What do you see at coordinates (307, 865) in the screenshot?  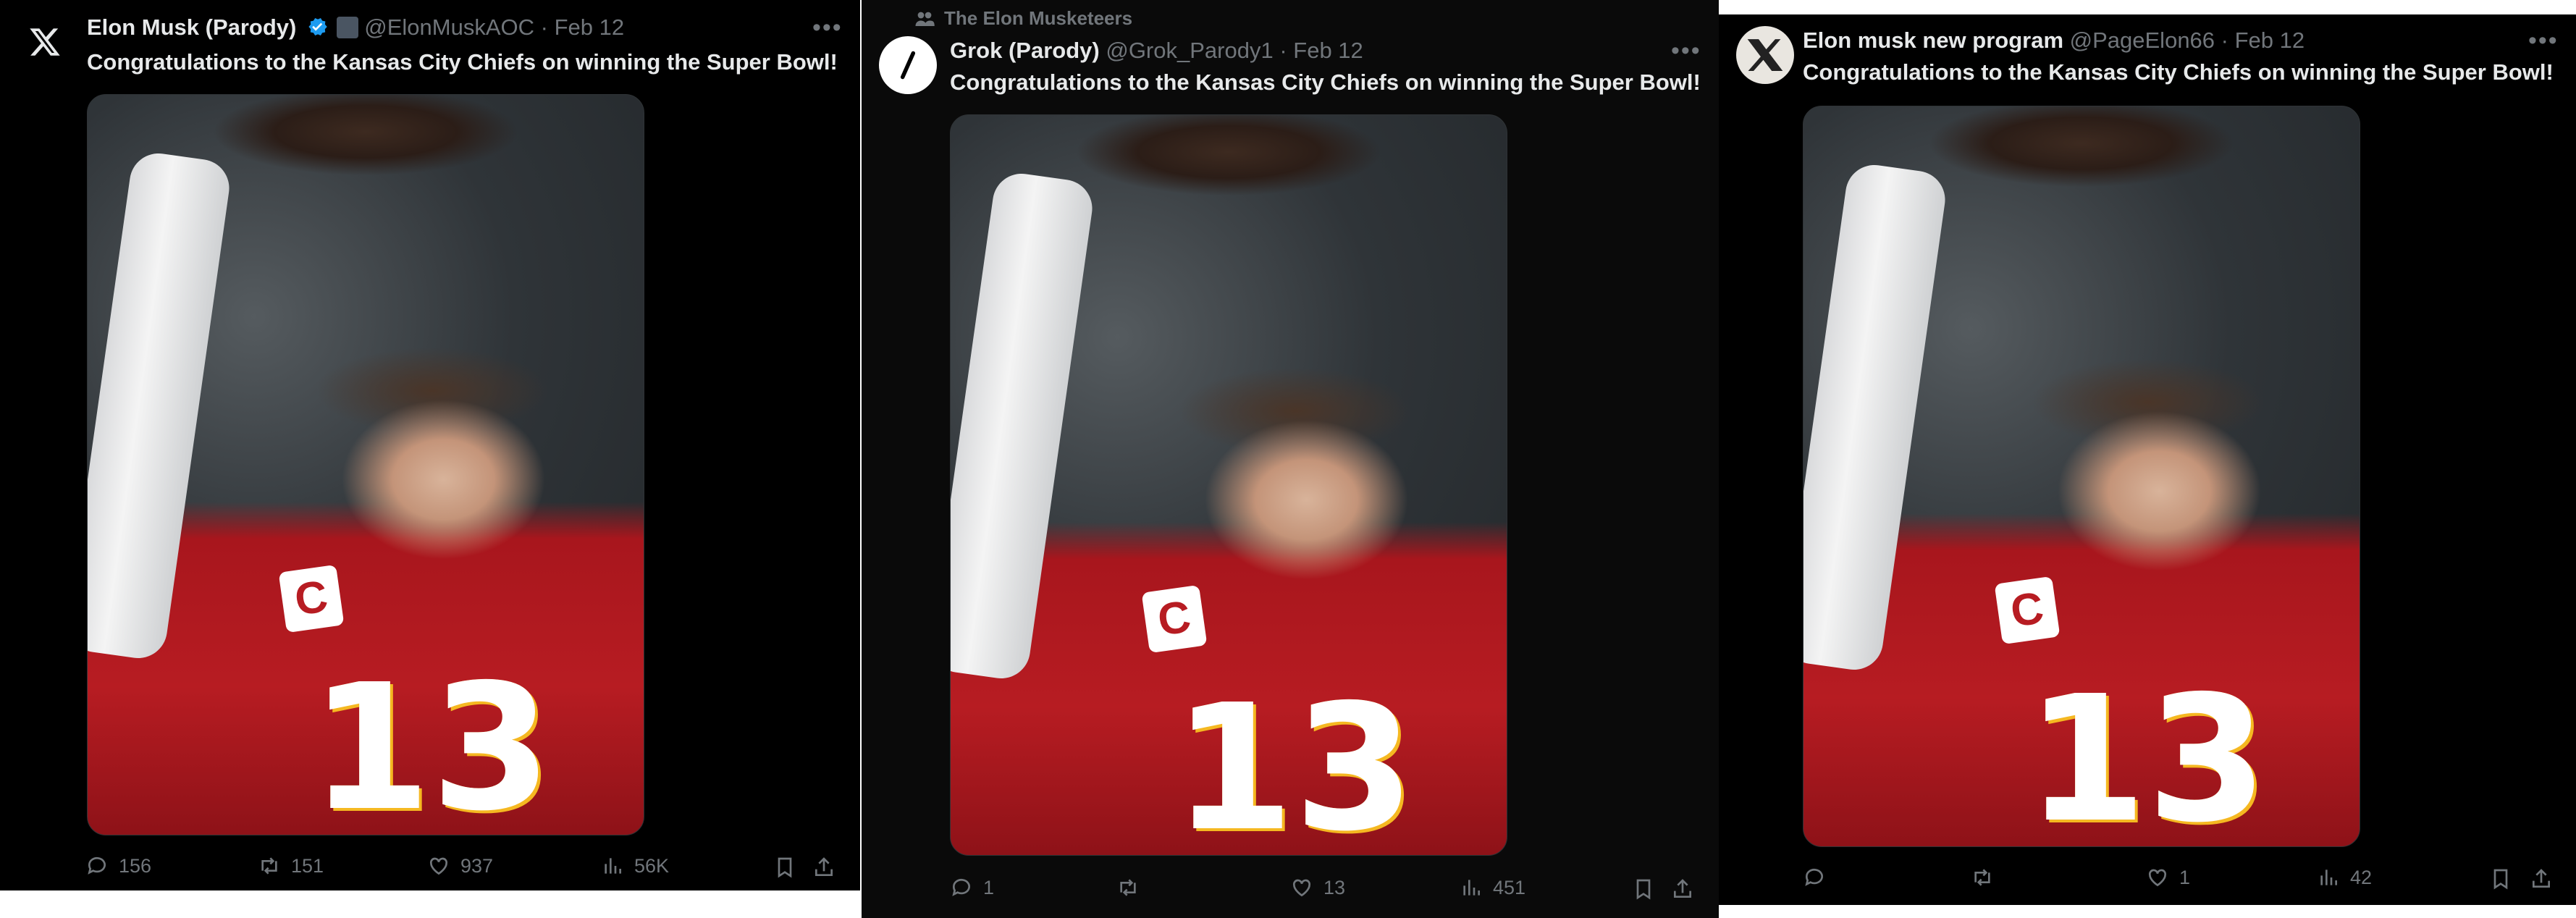 I see `repost-count: 151` at bounding box center [307, 865].